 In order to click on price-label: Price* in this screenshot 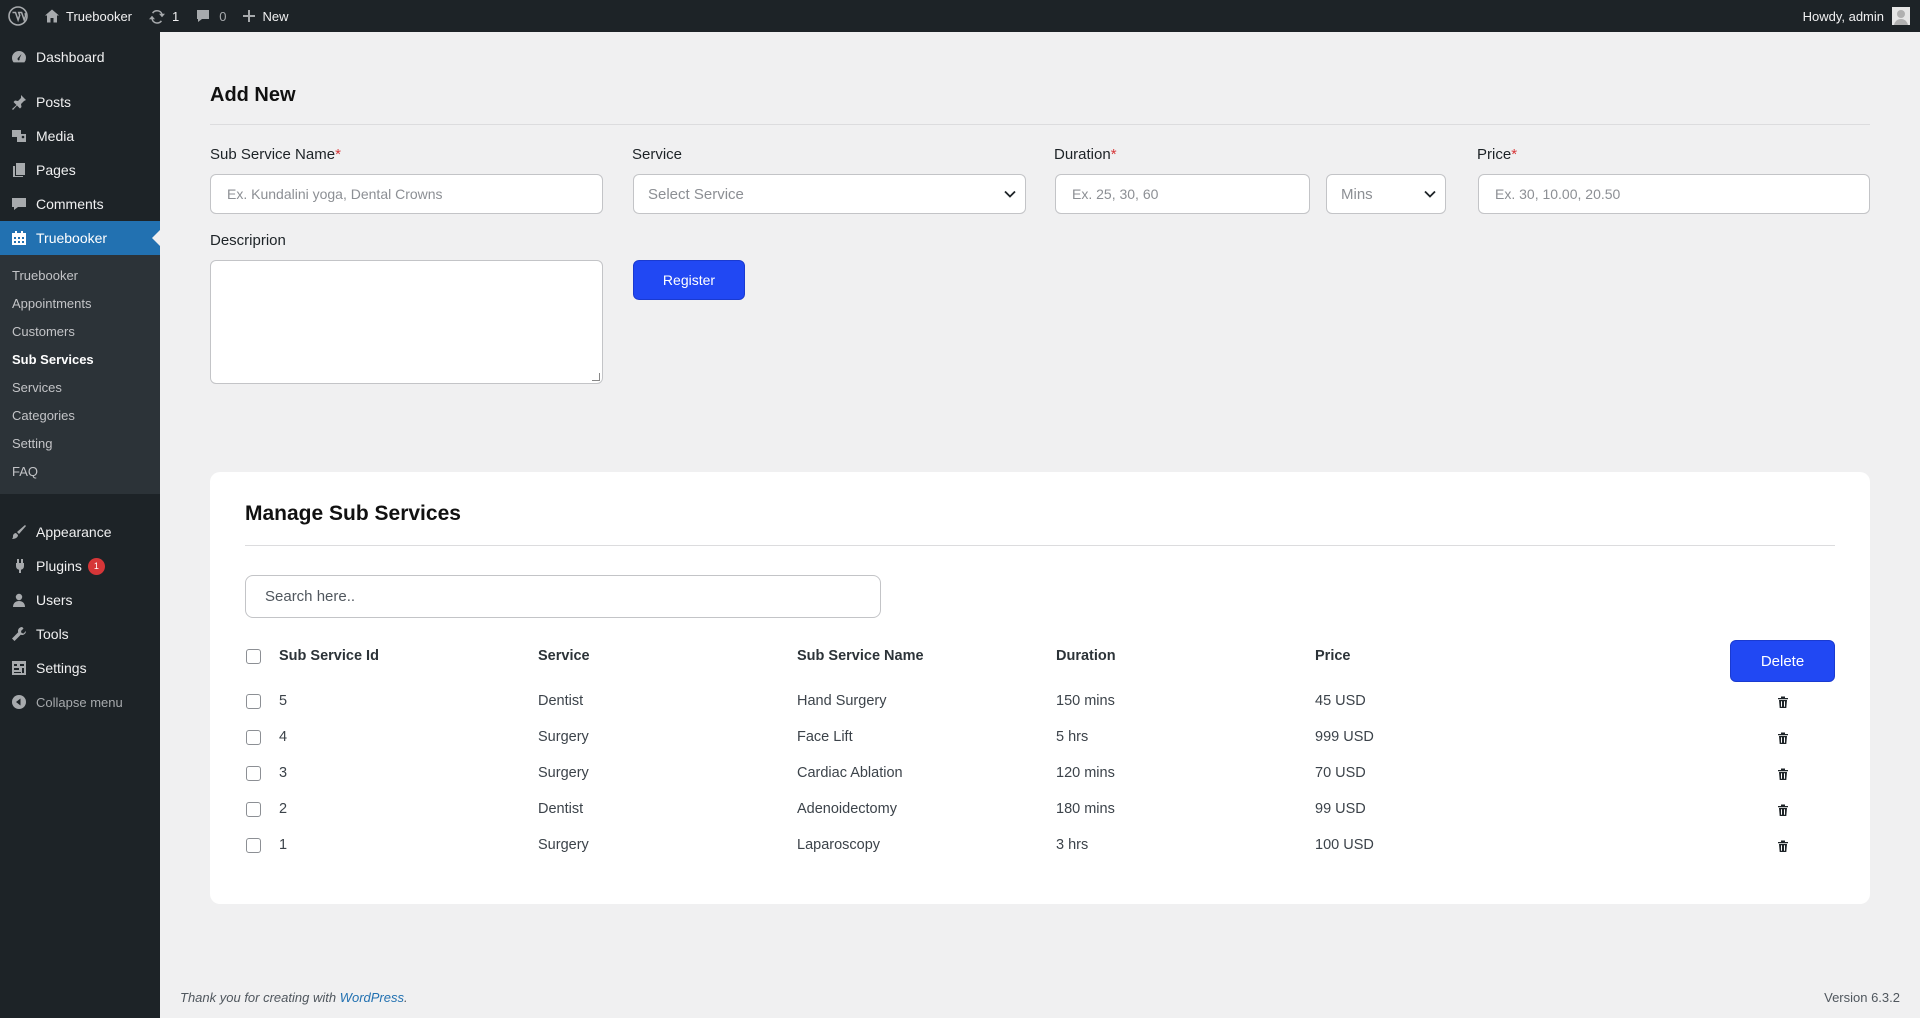, I will do `click(1497, 154)`.